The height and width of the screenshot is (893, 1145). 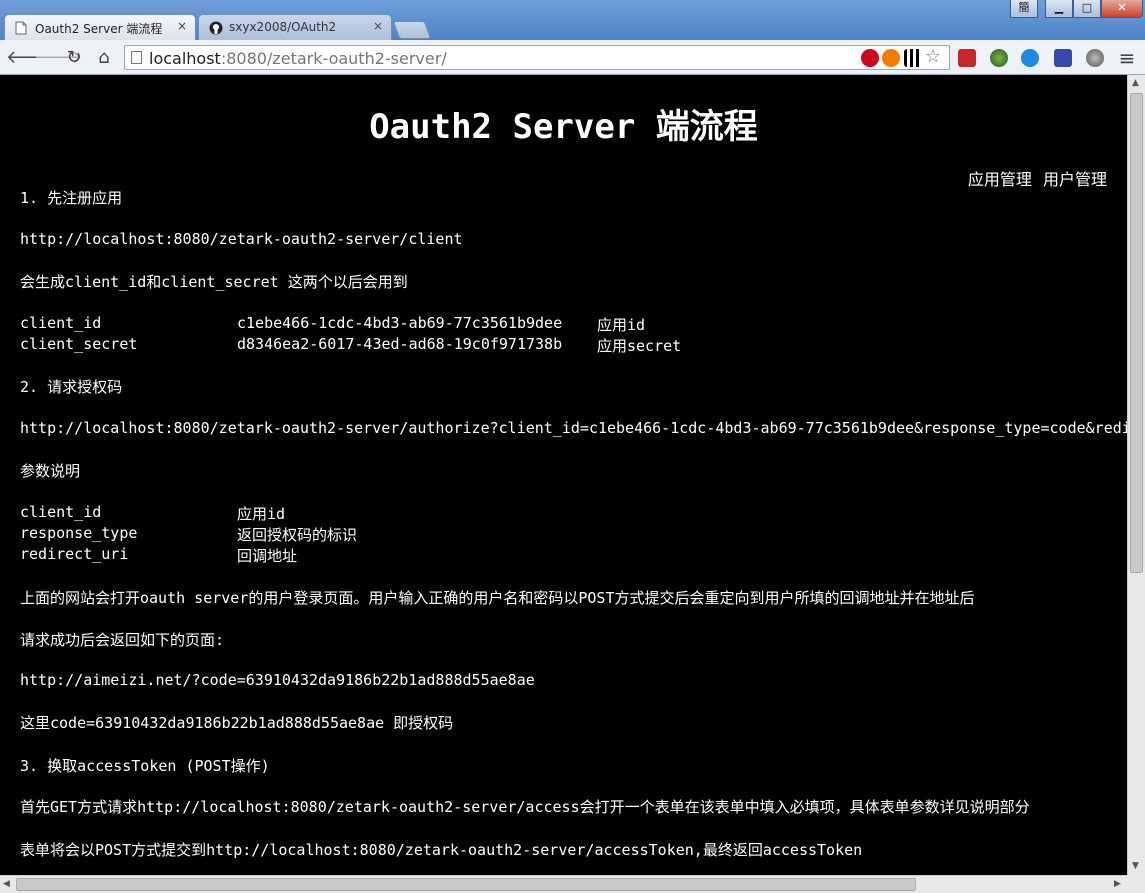 What do you see at coordinates (1136, 884) in the screenshot?
I see `scrollbar-corner` at bounding box center [1136, 884].